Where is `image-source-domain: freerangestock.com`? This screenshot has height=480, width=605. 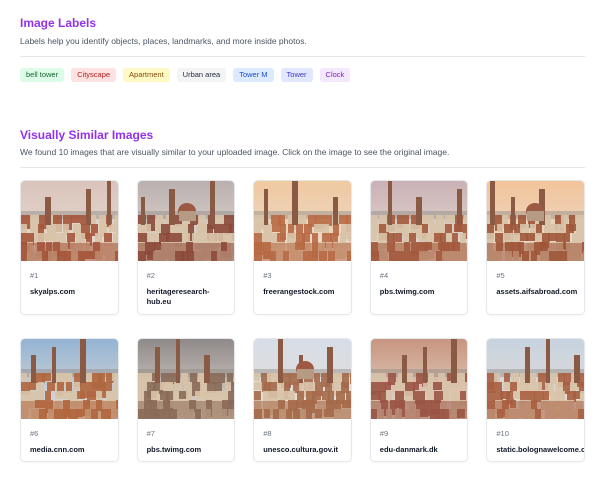
image-source-domain: freerangestock.com is located at coordinates (305, 292).